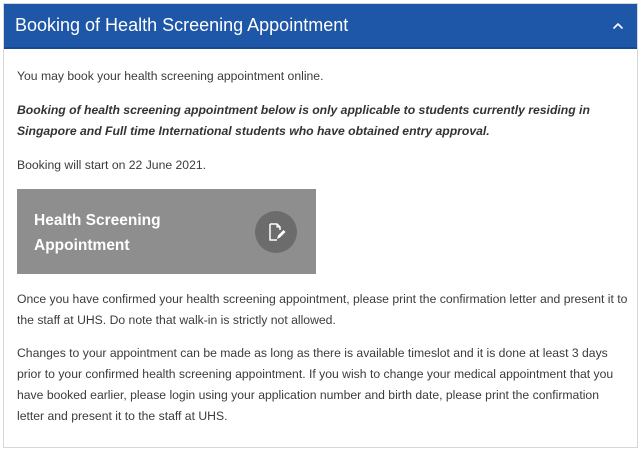 The image size is (643, 455). What do you see at coordinates (276, 232) in the screenshot?
I see `edit-document-icon` at bounding box center [276, 232].